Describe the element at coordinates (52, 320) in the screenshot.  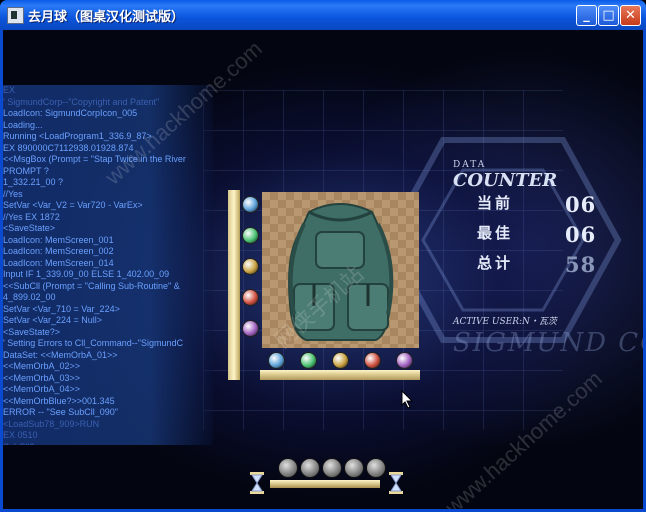
I see `code-log-line: SetVar <Var_224 = Null>` at that location.